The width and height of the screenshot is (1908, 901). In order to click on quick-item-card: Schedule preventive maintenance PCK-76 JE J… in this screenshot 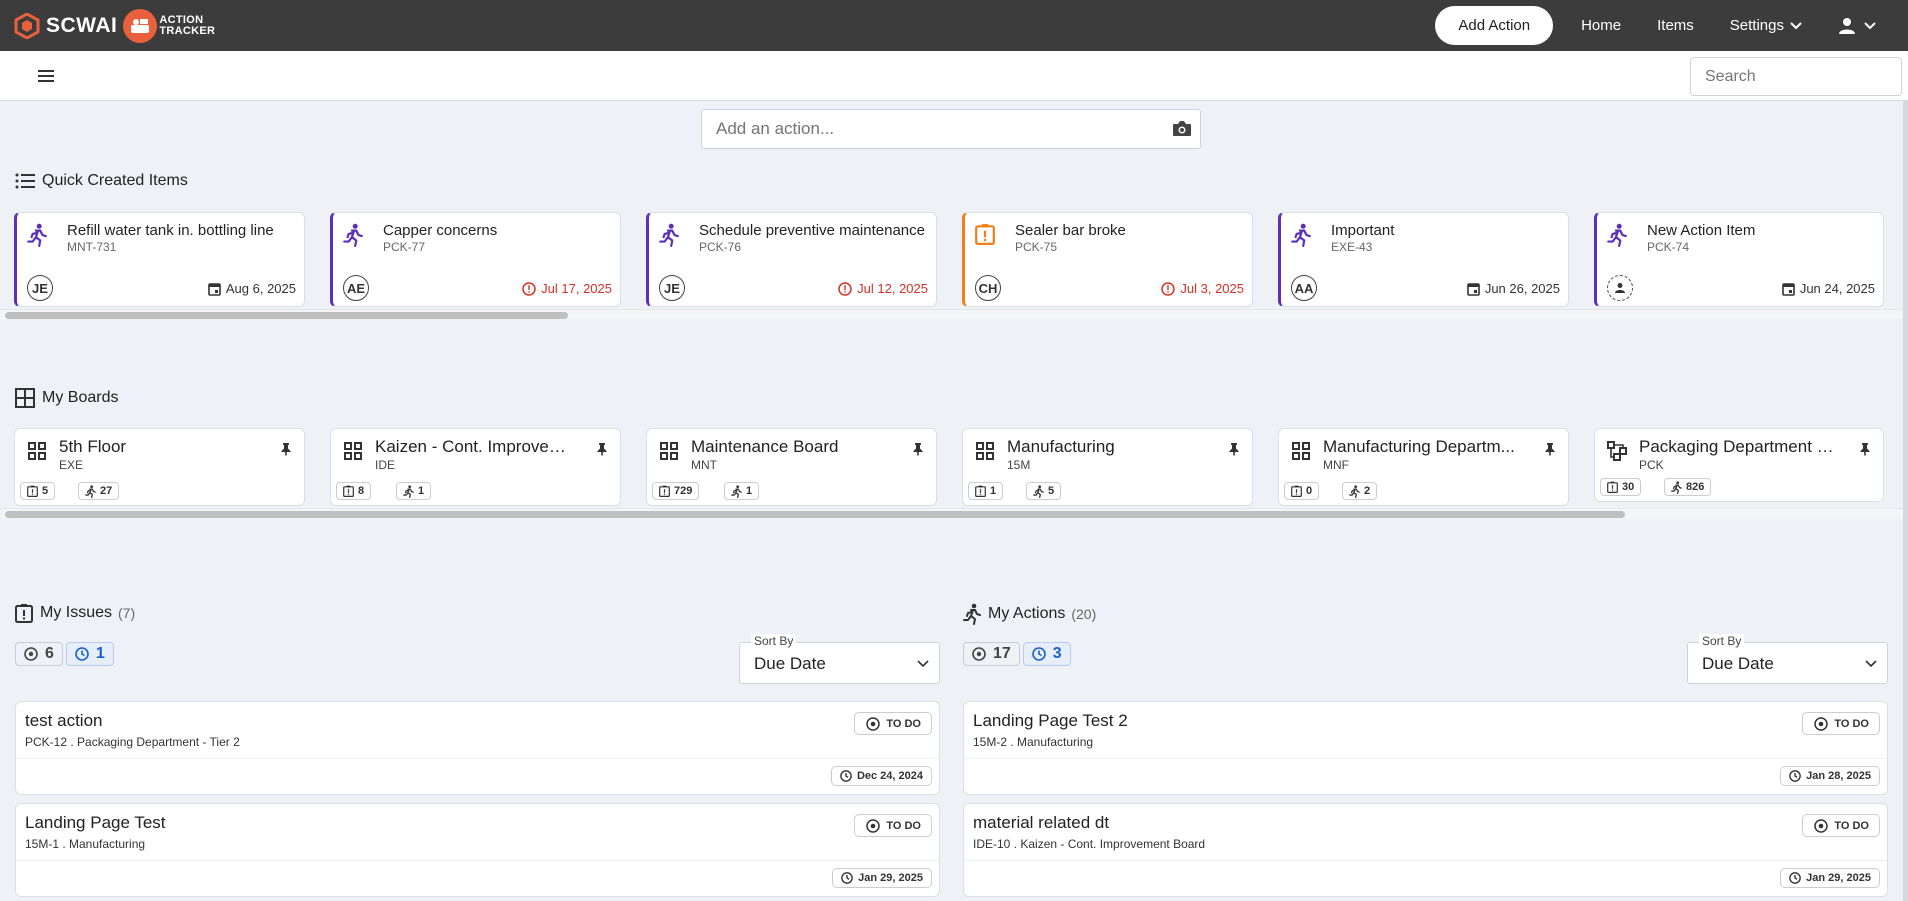, I will do `click(791, 259)`.